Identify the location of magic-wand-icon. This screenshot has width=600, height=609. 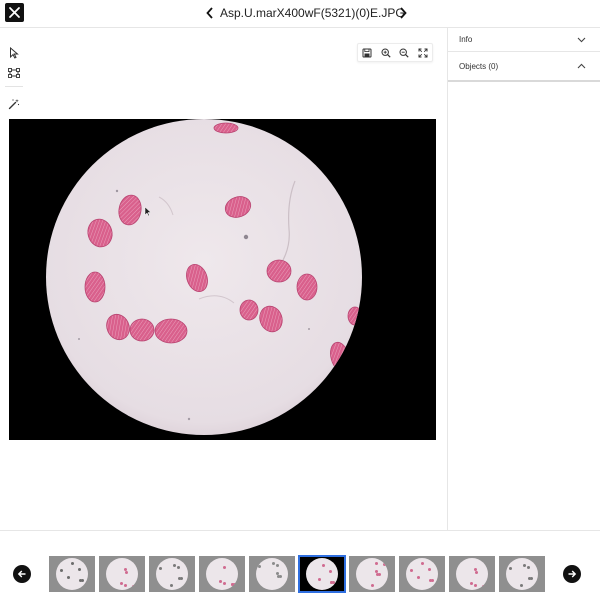
(14, 104).